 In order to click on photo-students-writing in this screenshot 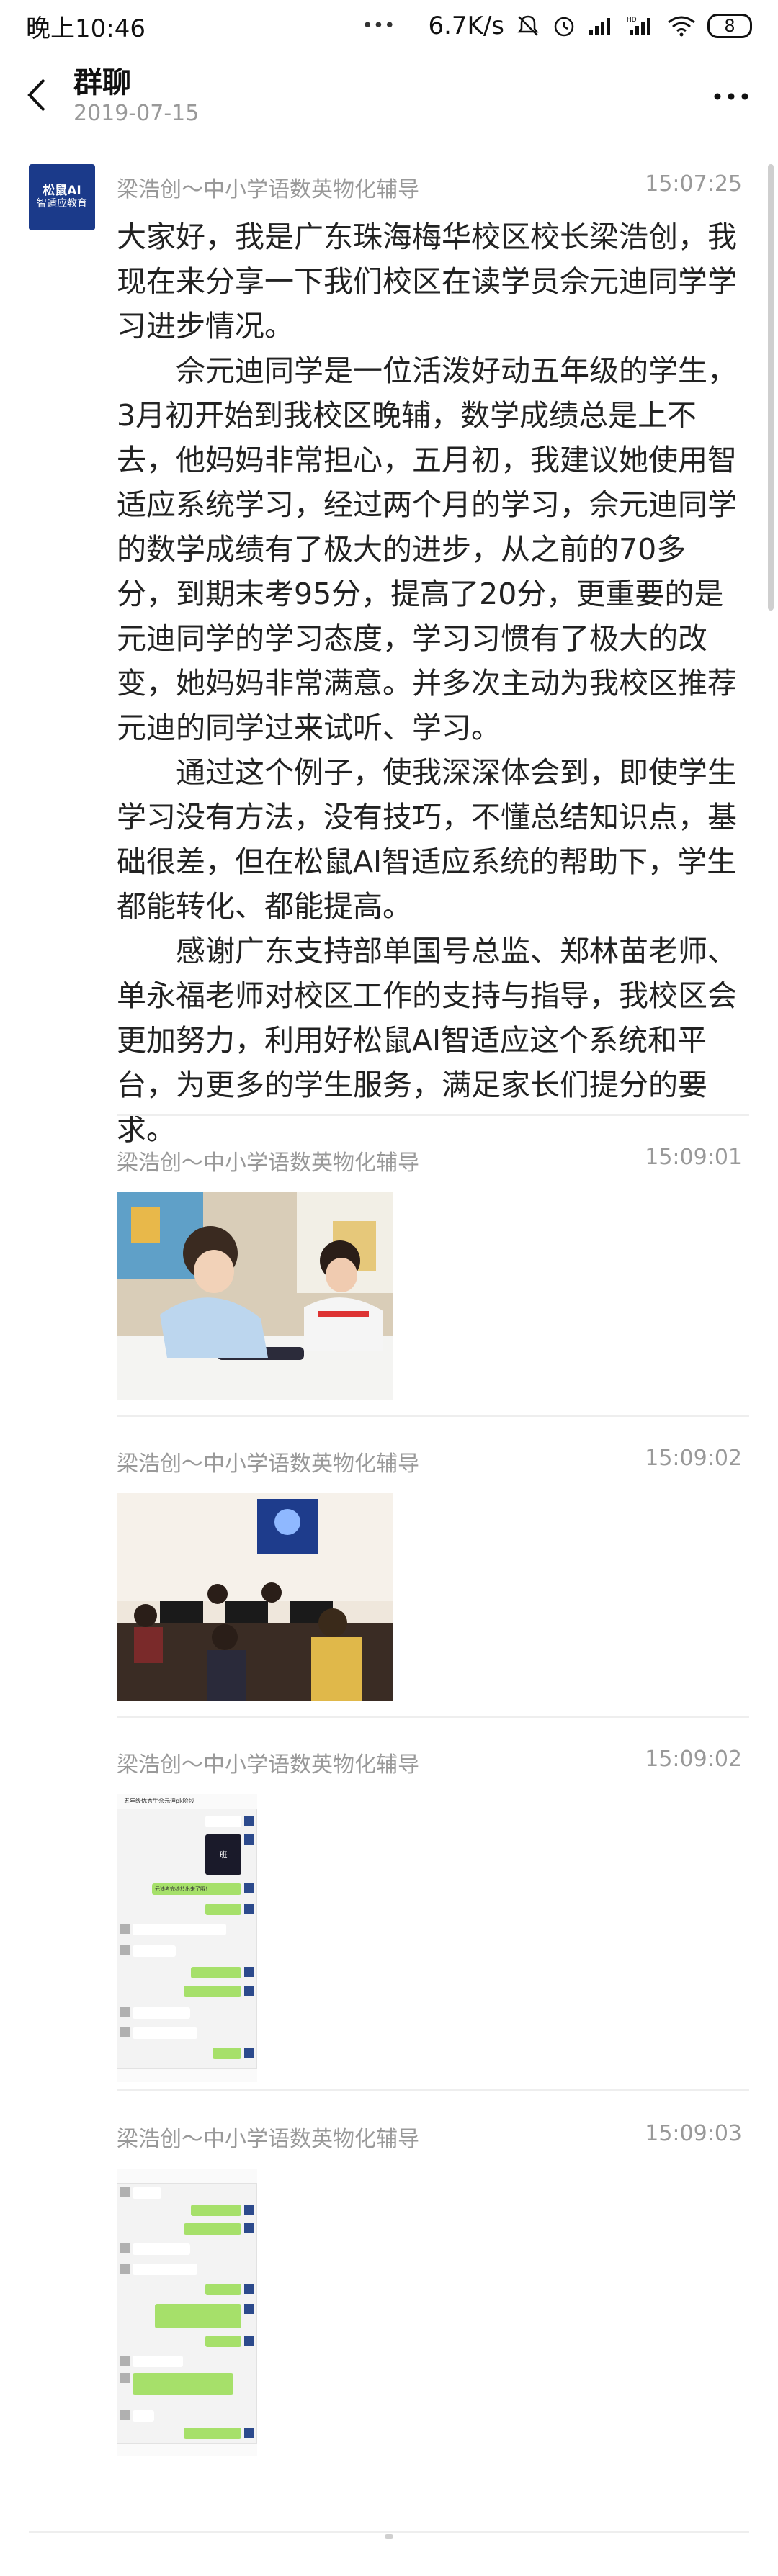, I will do `click(255, 1296)`.